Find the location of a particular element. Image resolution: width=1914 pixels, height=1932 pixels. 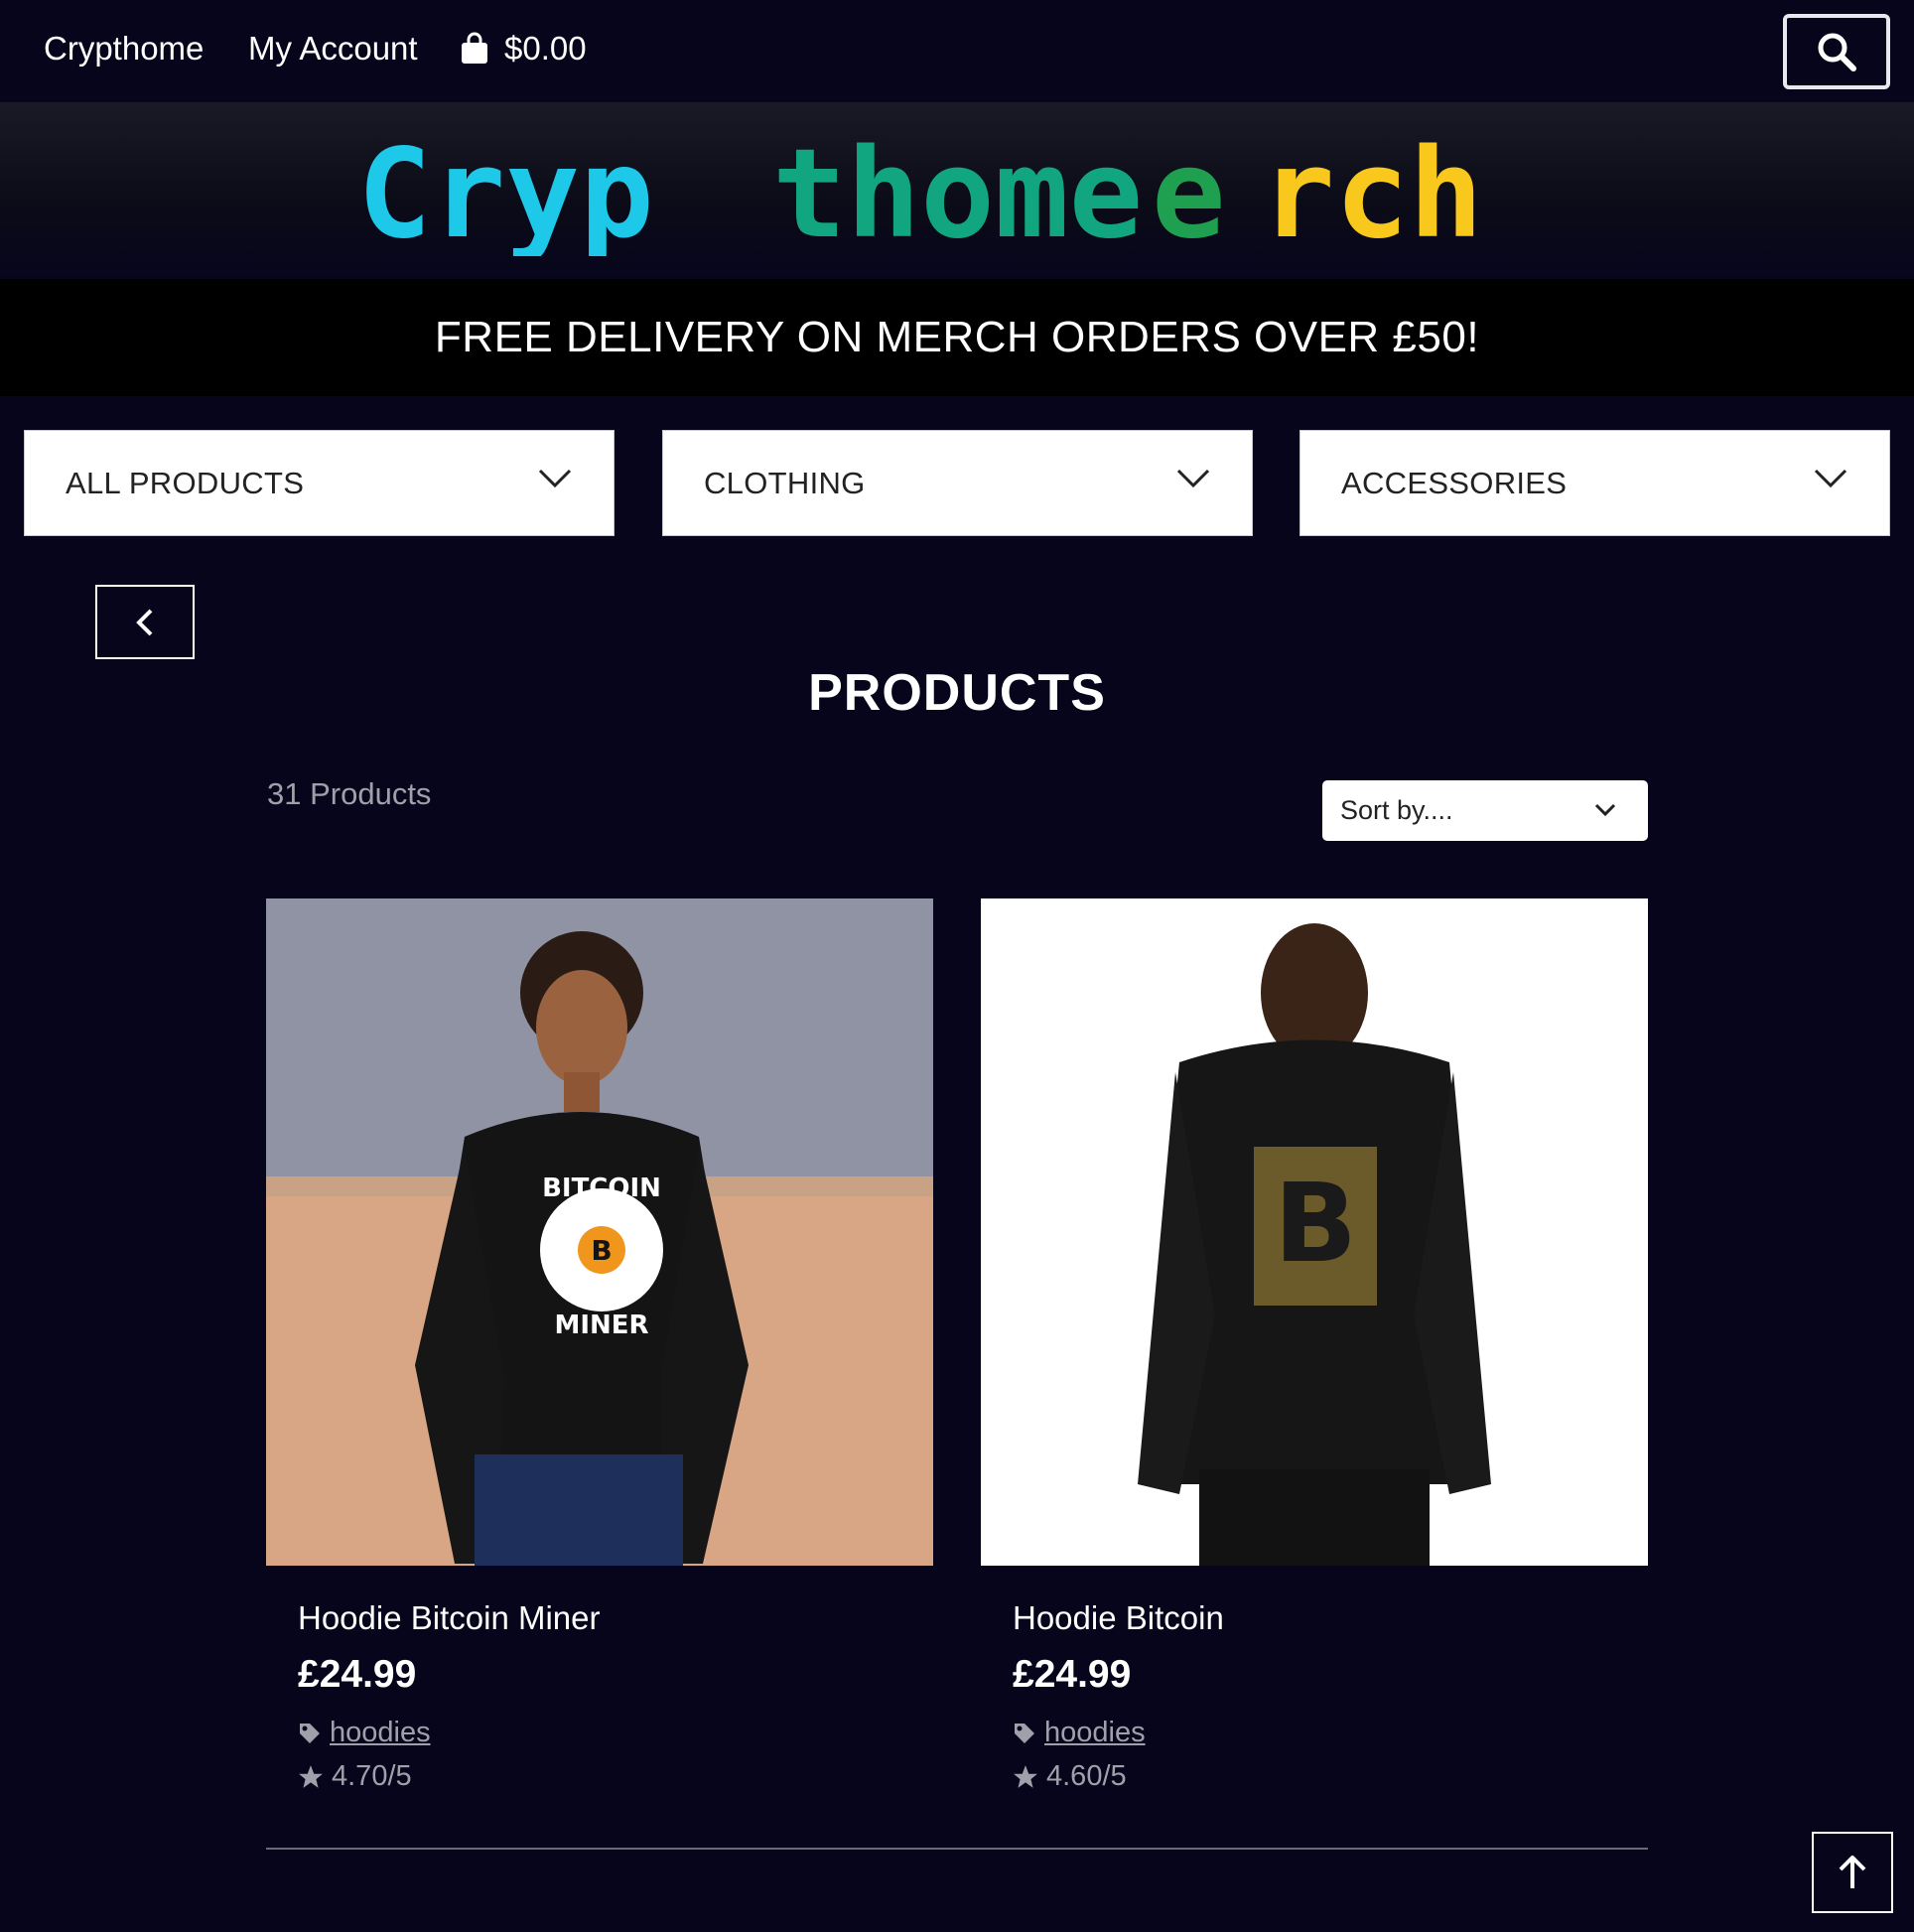

print-text-bottom: MINER is located at coordinates (601, 1326).